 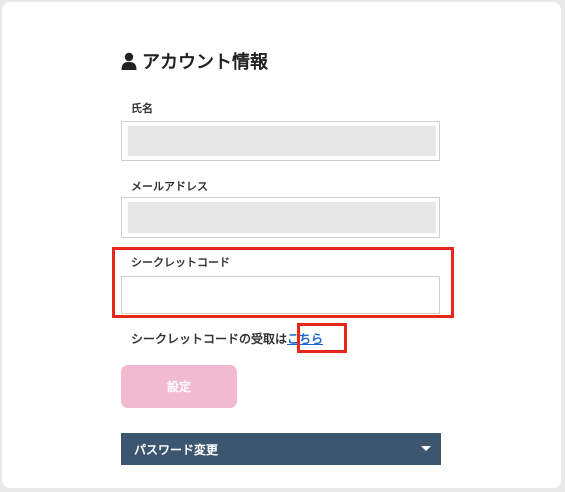 I want to click on secret-code-input, so click(x=280, y=295).